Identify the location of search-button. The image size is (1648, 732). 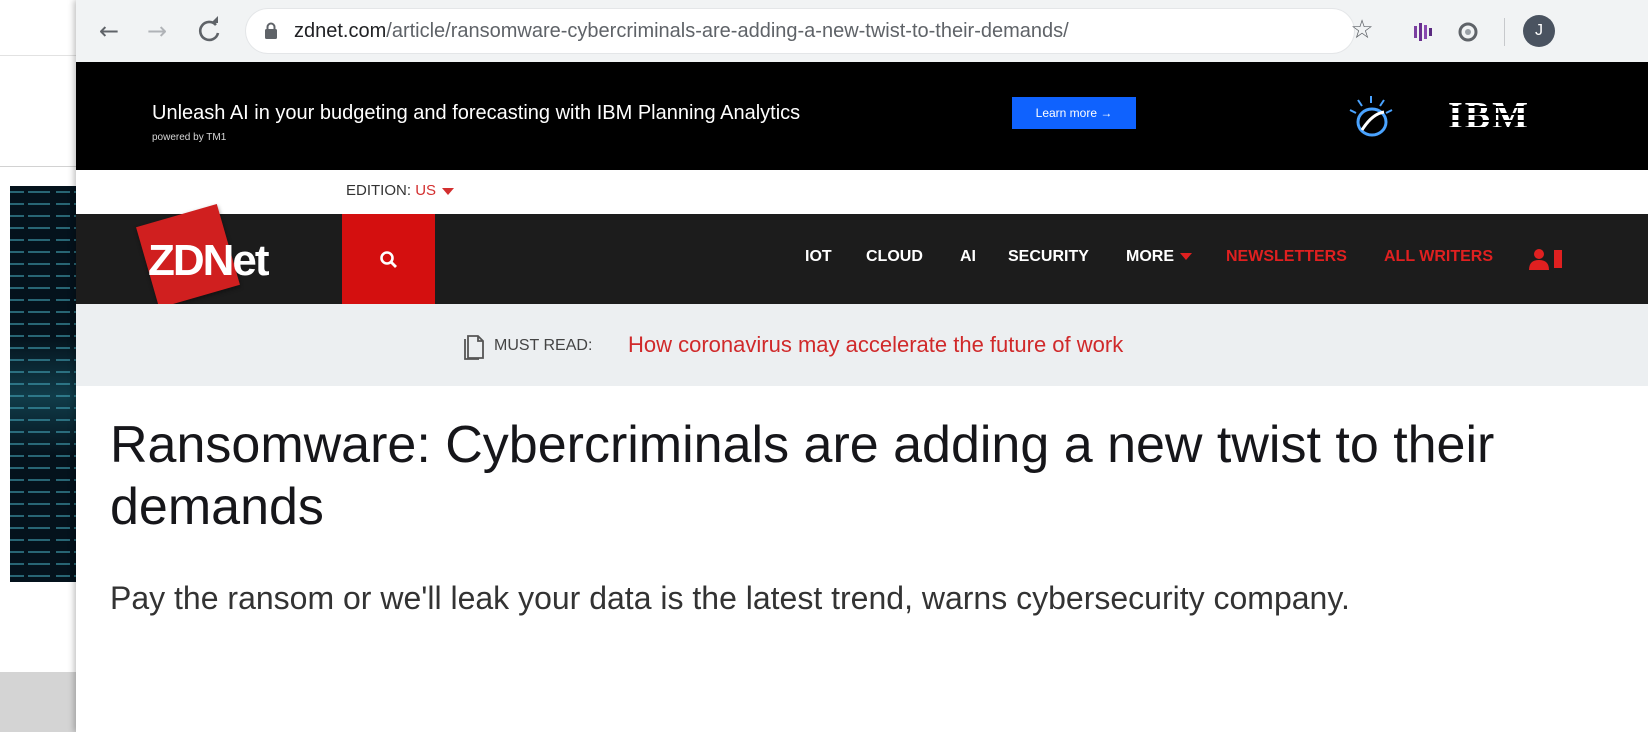
(388, 259).